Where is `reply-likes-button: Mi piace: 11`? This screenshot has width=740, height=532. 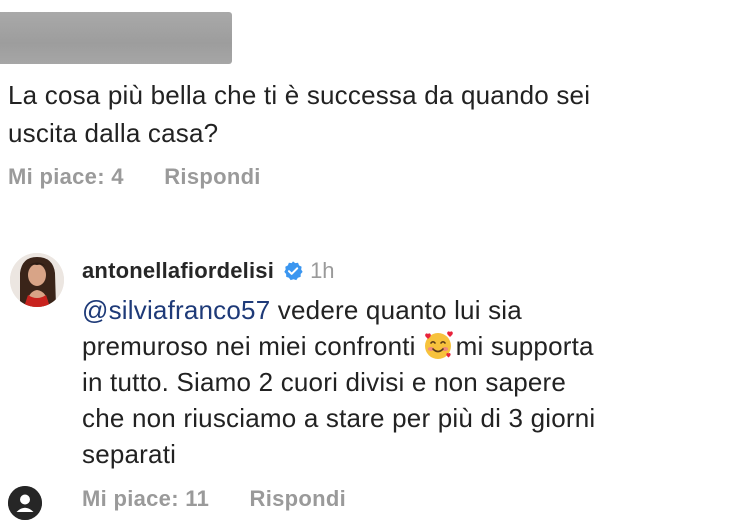 reply-likes-button: Mi piace: 11 is located at coordinates (145, 499).